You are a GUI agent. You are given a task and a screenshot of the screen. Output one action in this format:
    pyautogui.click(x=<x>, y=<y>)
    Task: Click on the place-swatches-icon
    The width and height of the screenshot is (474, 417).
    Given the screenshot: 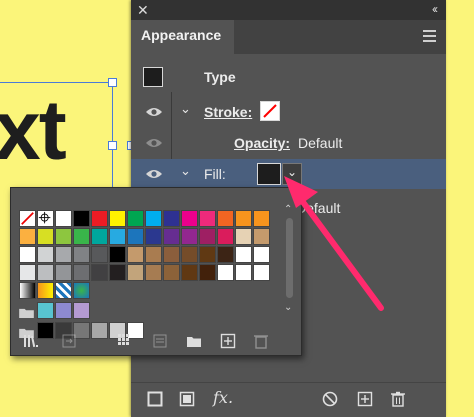 What is the action you would take?
    pyautogui.click(x=69, y=341)
    